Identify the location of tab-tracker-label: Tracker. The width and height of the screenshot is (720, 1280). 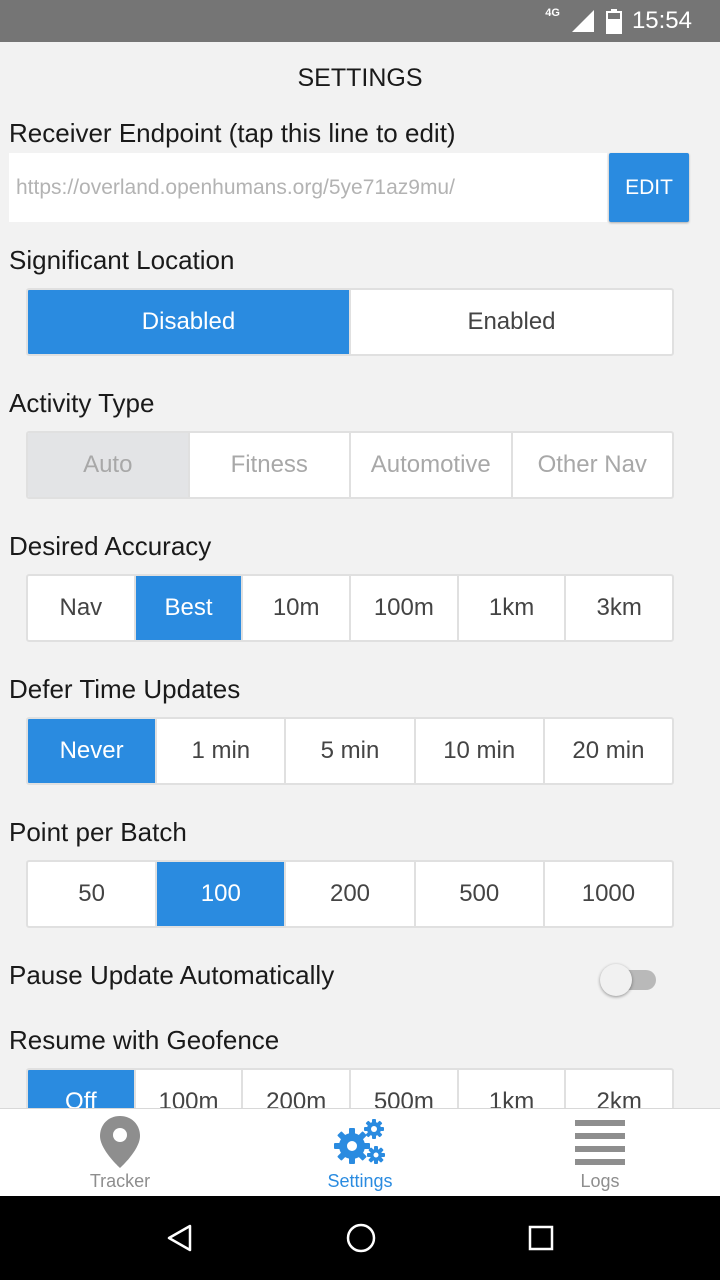
(120, 1181).